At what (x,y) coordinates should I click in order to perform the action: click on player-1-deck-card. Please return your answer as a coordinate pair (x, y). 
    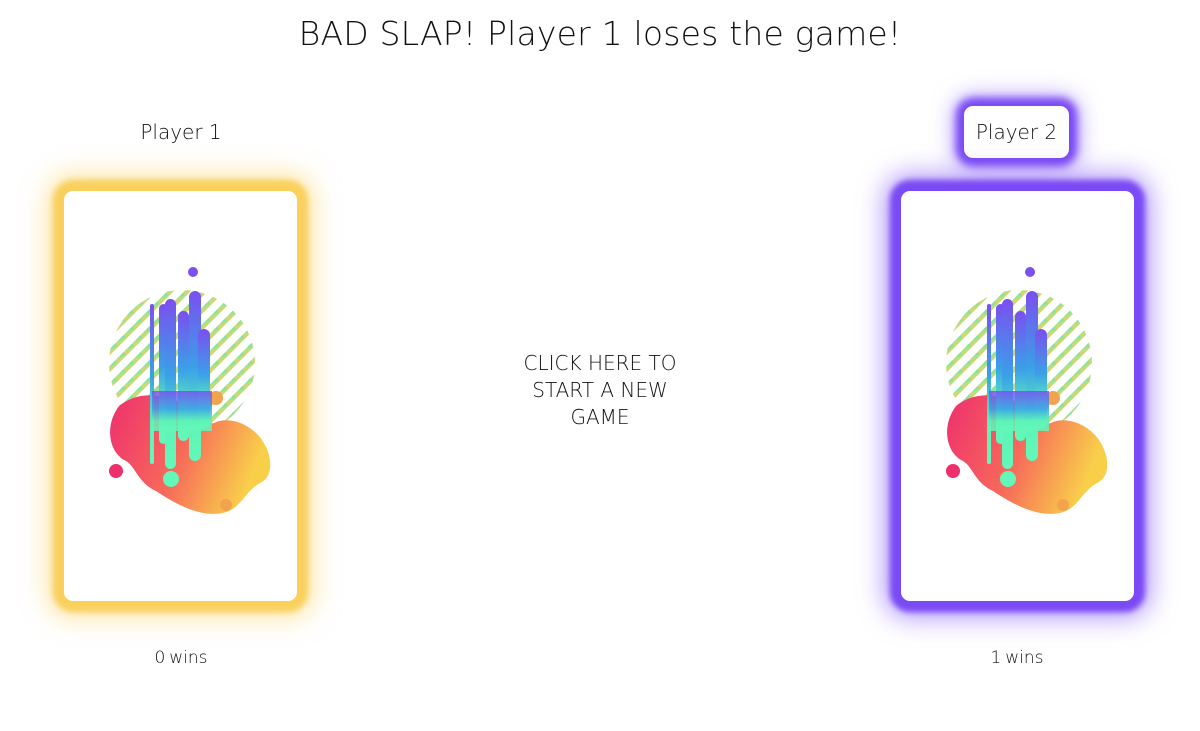
    Looking at the image, I should click on (180, 396).